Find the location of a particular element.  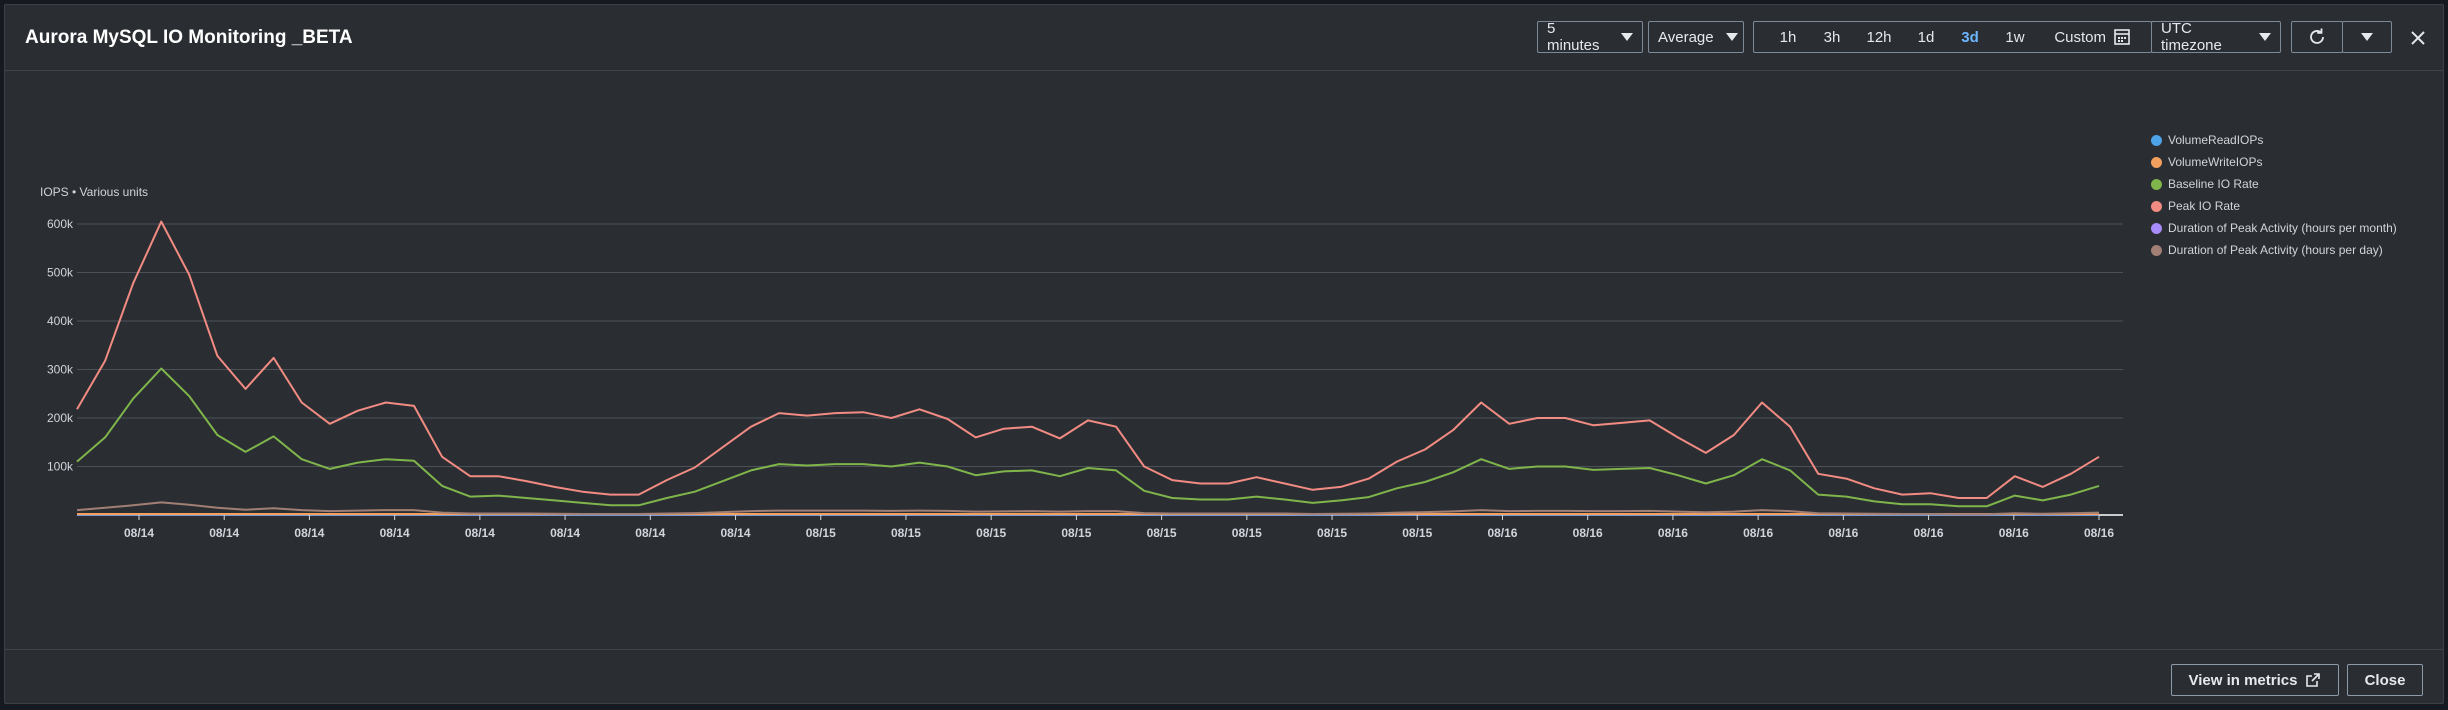

y-tick-label: 400k is located at coordinates (60, 321).